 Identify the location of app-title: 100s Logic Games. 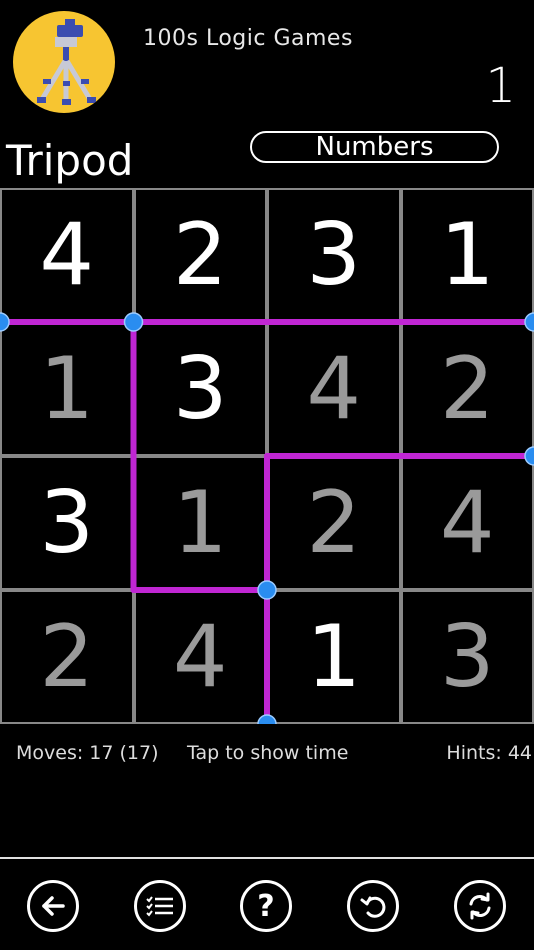
(248, 38).